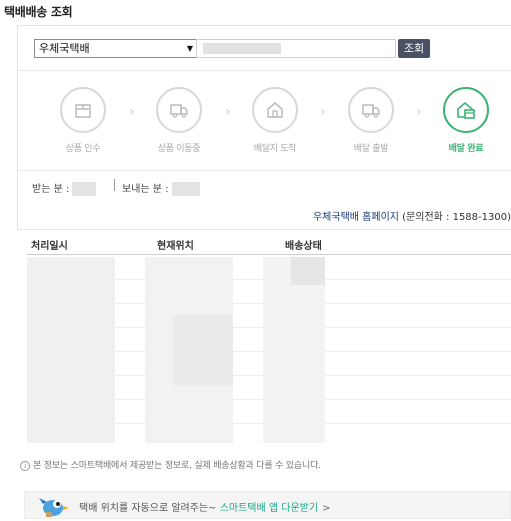 This screenshot has width=511, height=521. I want to click on column-header: 배송상태, so click(303, 246).